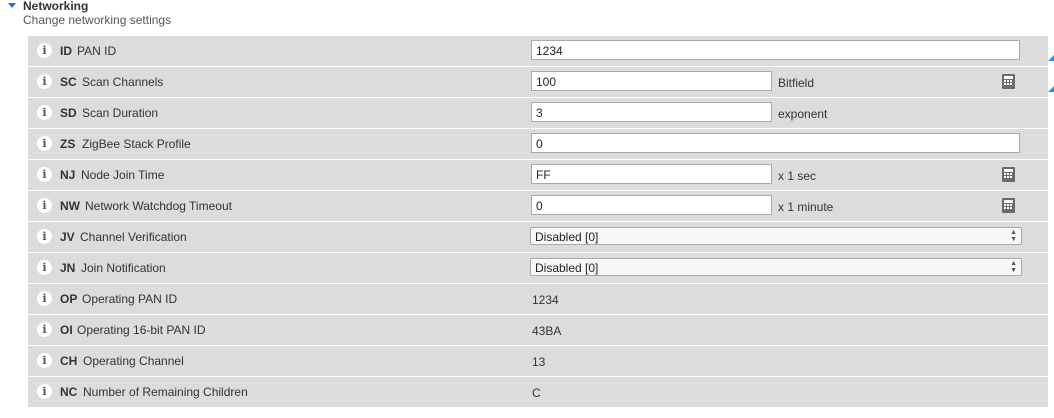 The image size is (1054, 418). I want to click on join-notification-select: Disabled [0] ▲ ▼, so click(776, 267).